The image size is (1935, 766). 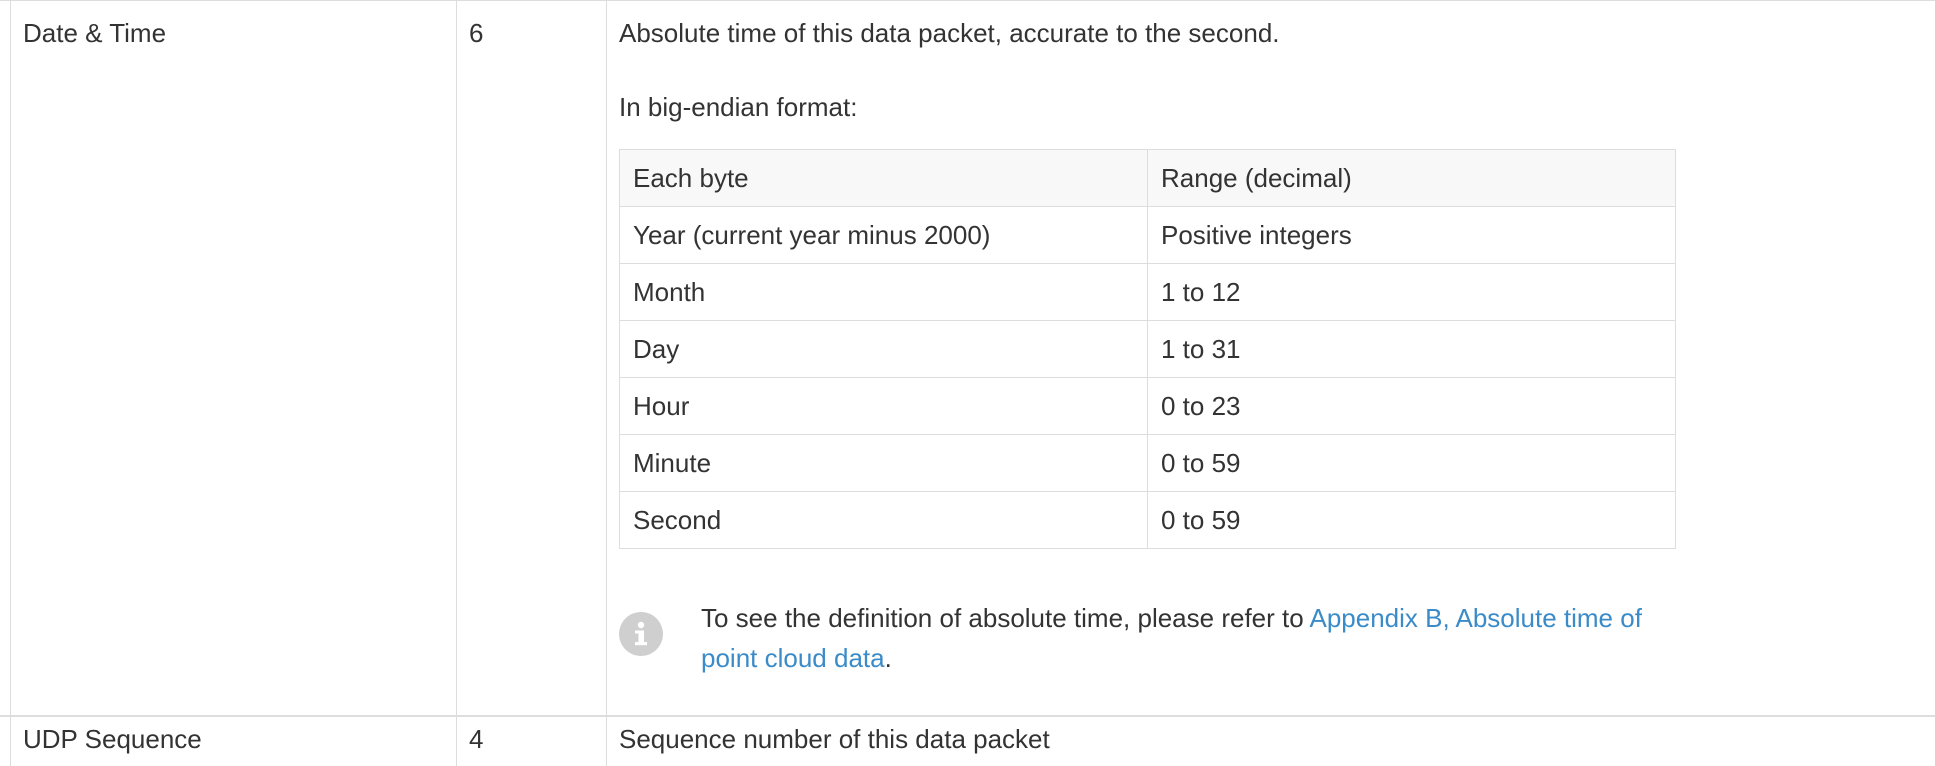 What do you see at coordinates (883, 463) in the screenshot?
I see `byte-name: Minute` at bounding box center [883, 463].